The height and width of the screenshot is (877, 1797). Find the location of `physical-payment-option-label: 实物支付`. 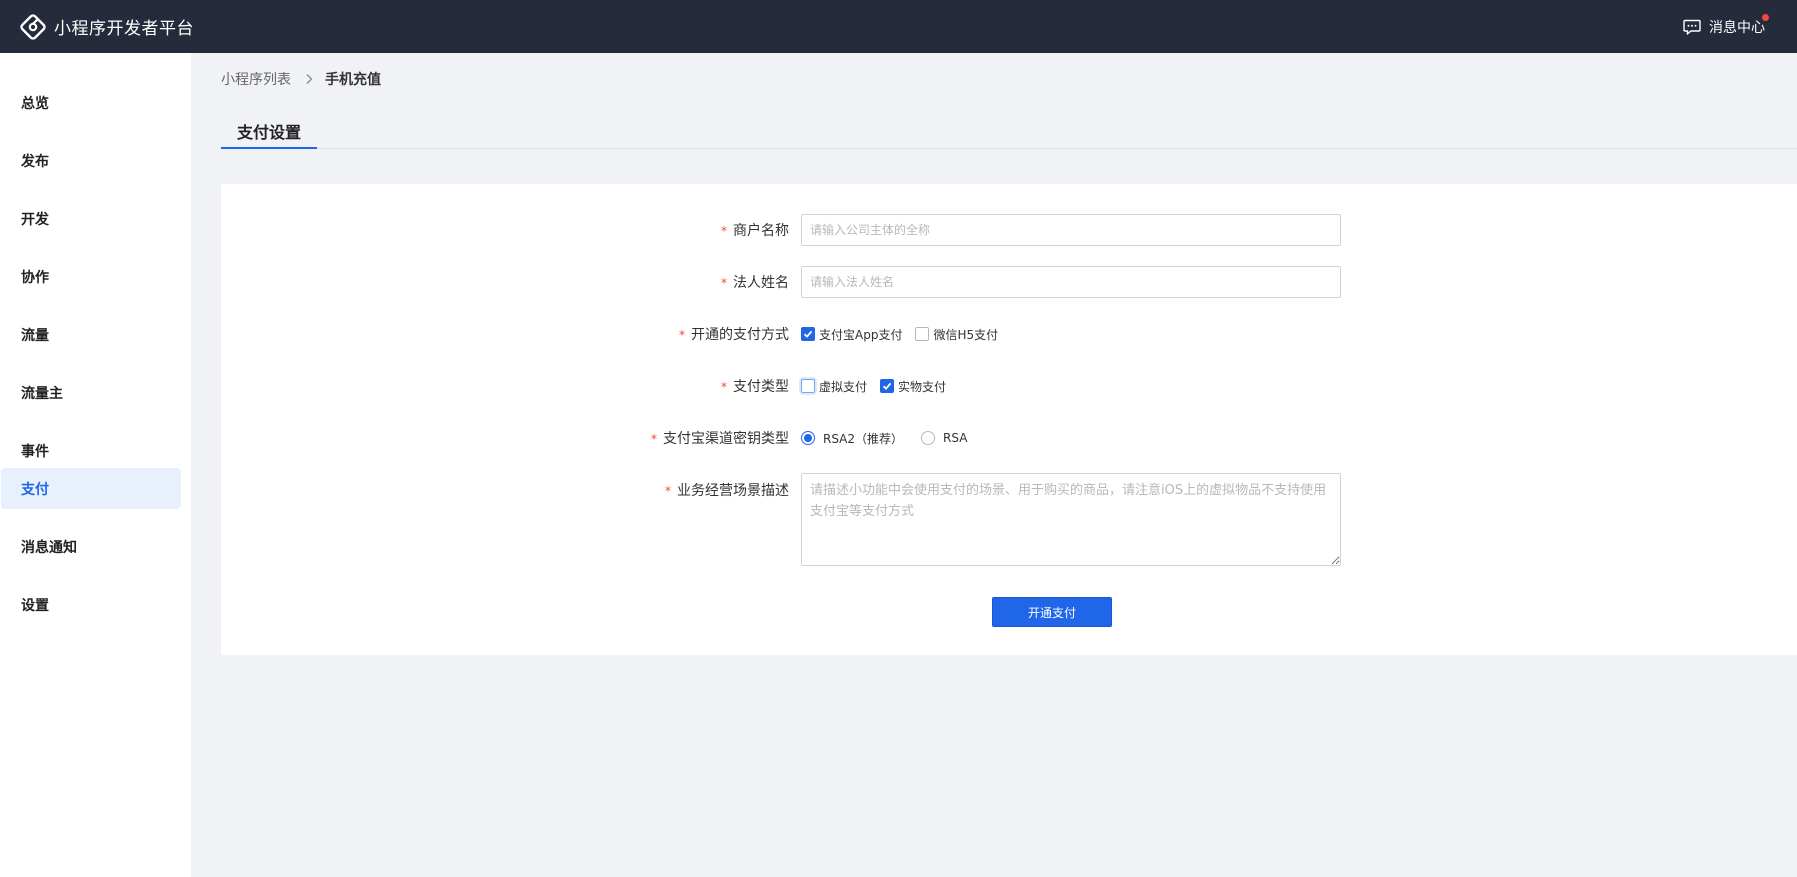

physical-payment-option-label: 实物支付 is located at coordinates (922, 386).